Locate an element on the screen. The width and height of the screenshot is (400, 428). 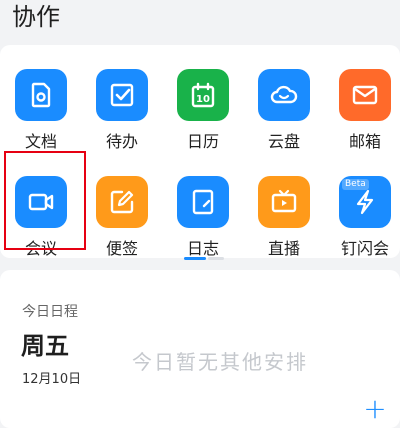
app-notes: 便签 is located at coordinates (121, 205).